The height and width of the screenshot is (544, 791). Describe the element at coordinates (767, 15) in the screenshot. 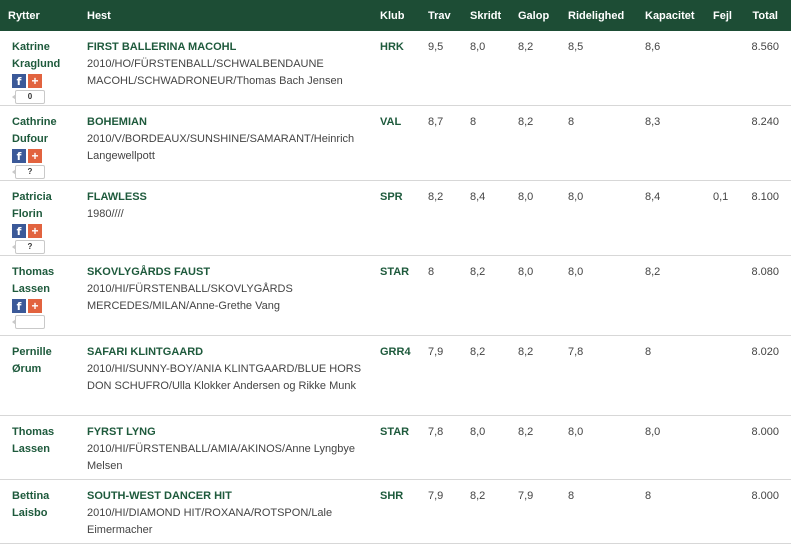

I see `col-header-total: Total` at that location.